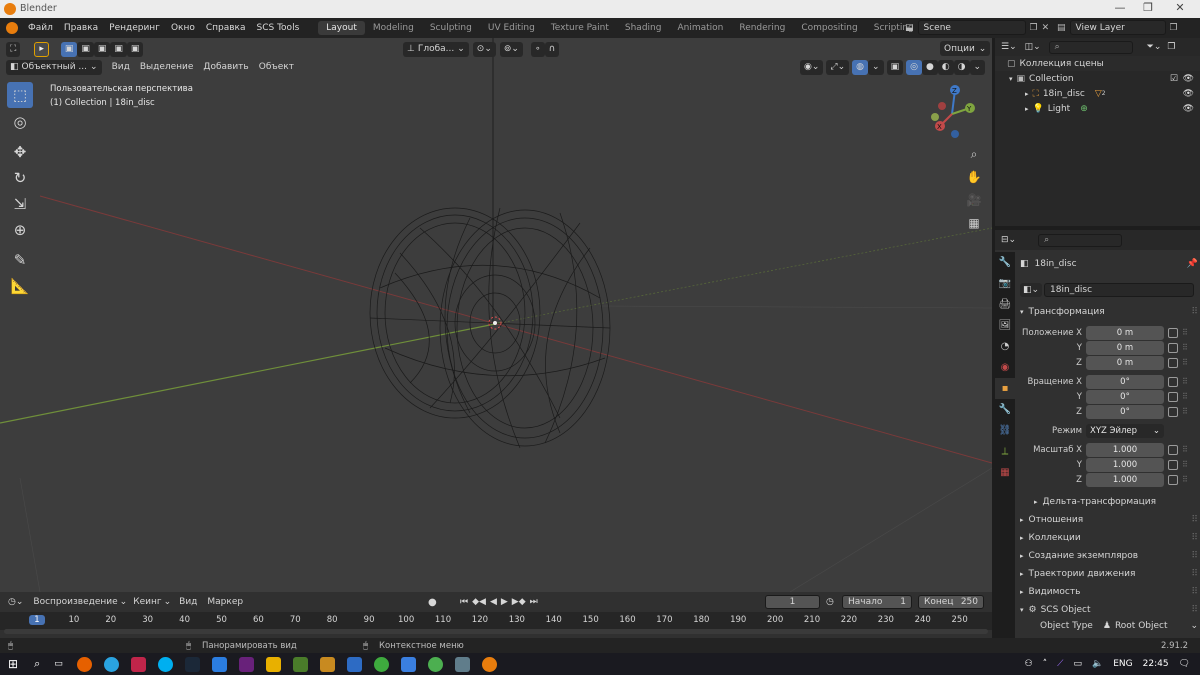  What do you see at coordinates (643, 28) in the screenshot?
I see `tab-shading: Shading` at bounding box center [643, 28].